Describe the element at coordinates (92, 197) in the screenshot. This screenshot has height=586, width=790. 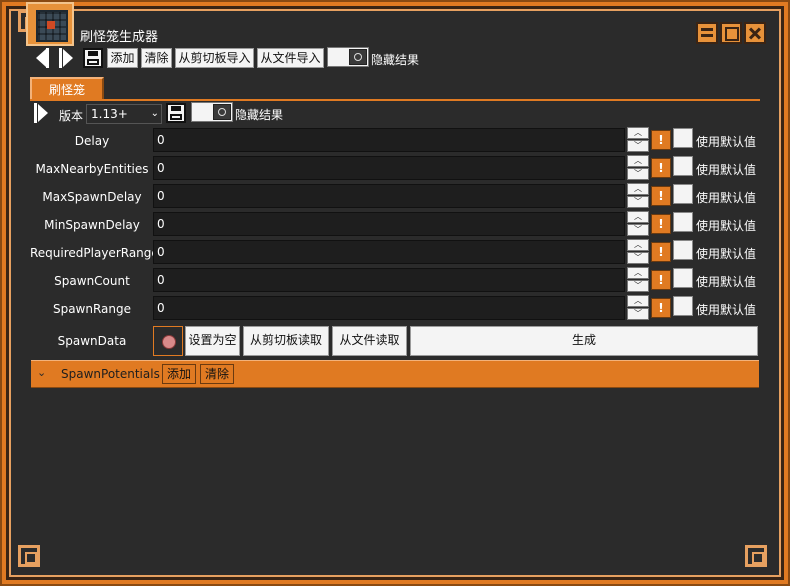
I see `field-label: MaxSpawnDelay` at that location.